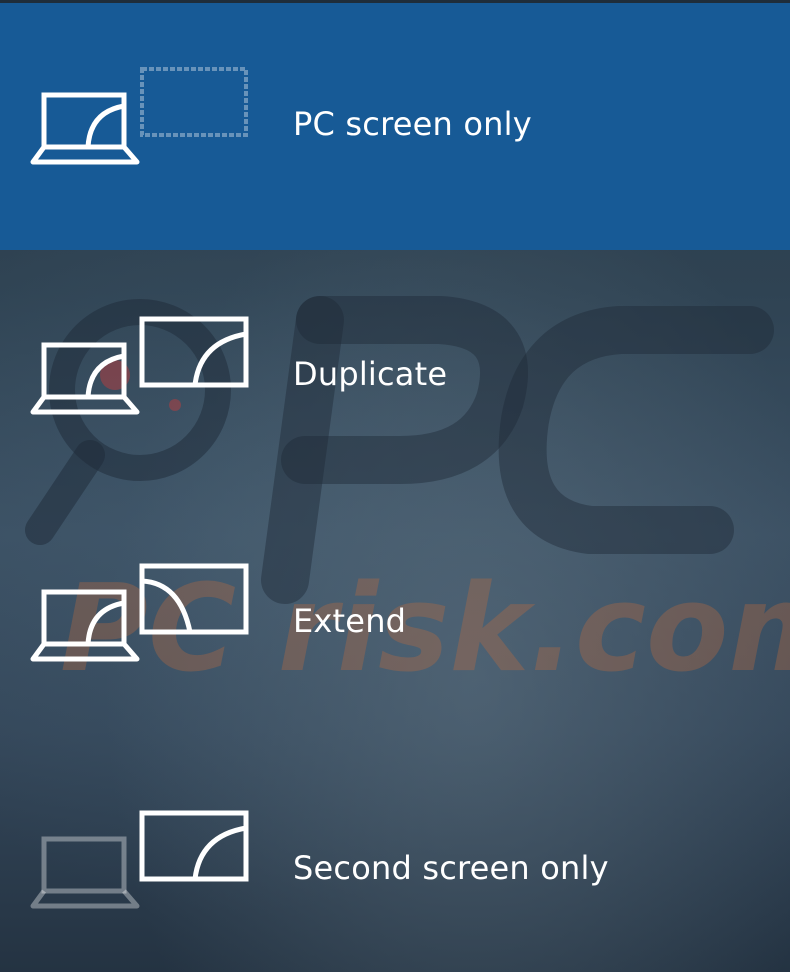 Image resolution: width=790 pixels, height=972 pixels. Describe the element at coordinates (350, 621) in the screenshot. I see `option-label: Extend` at that location.